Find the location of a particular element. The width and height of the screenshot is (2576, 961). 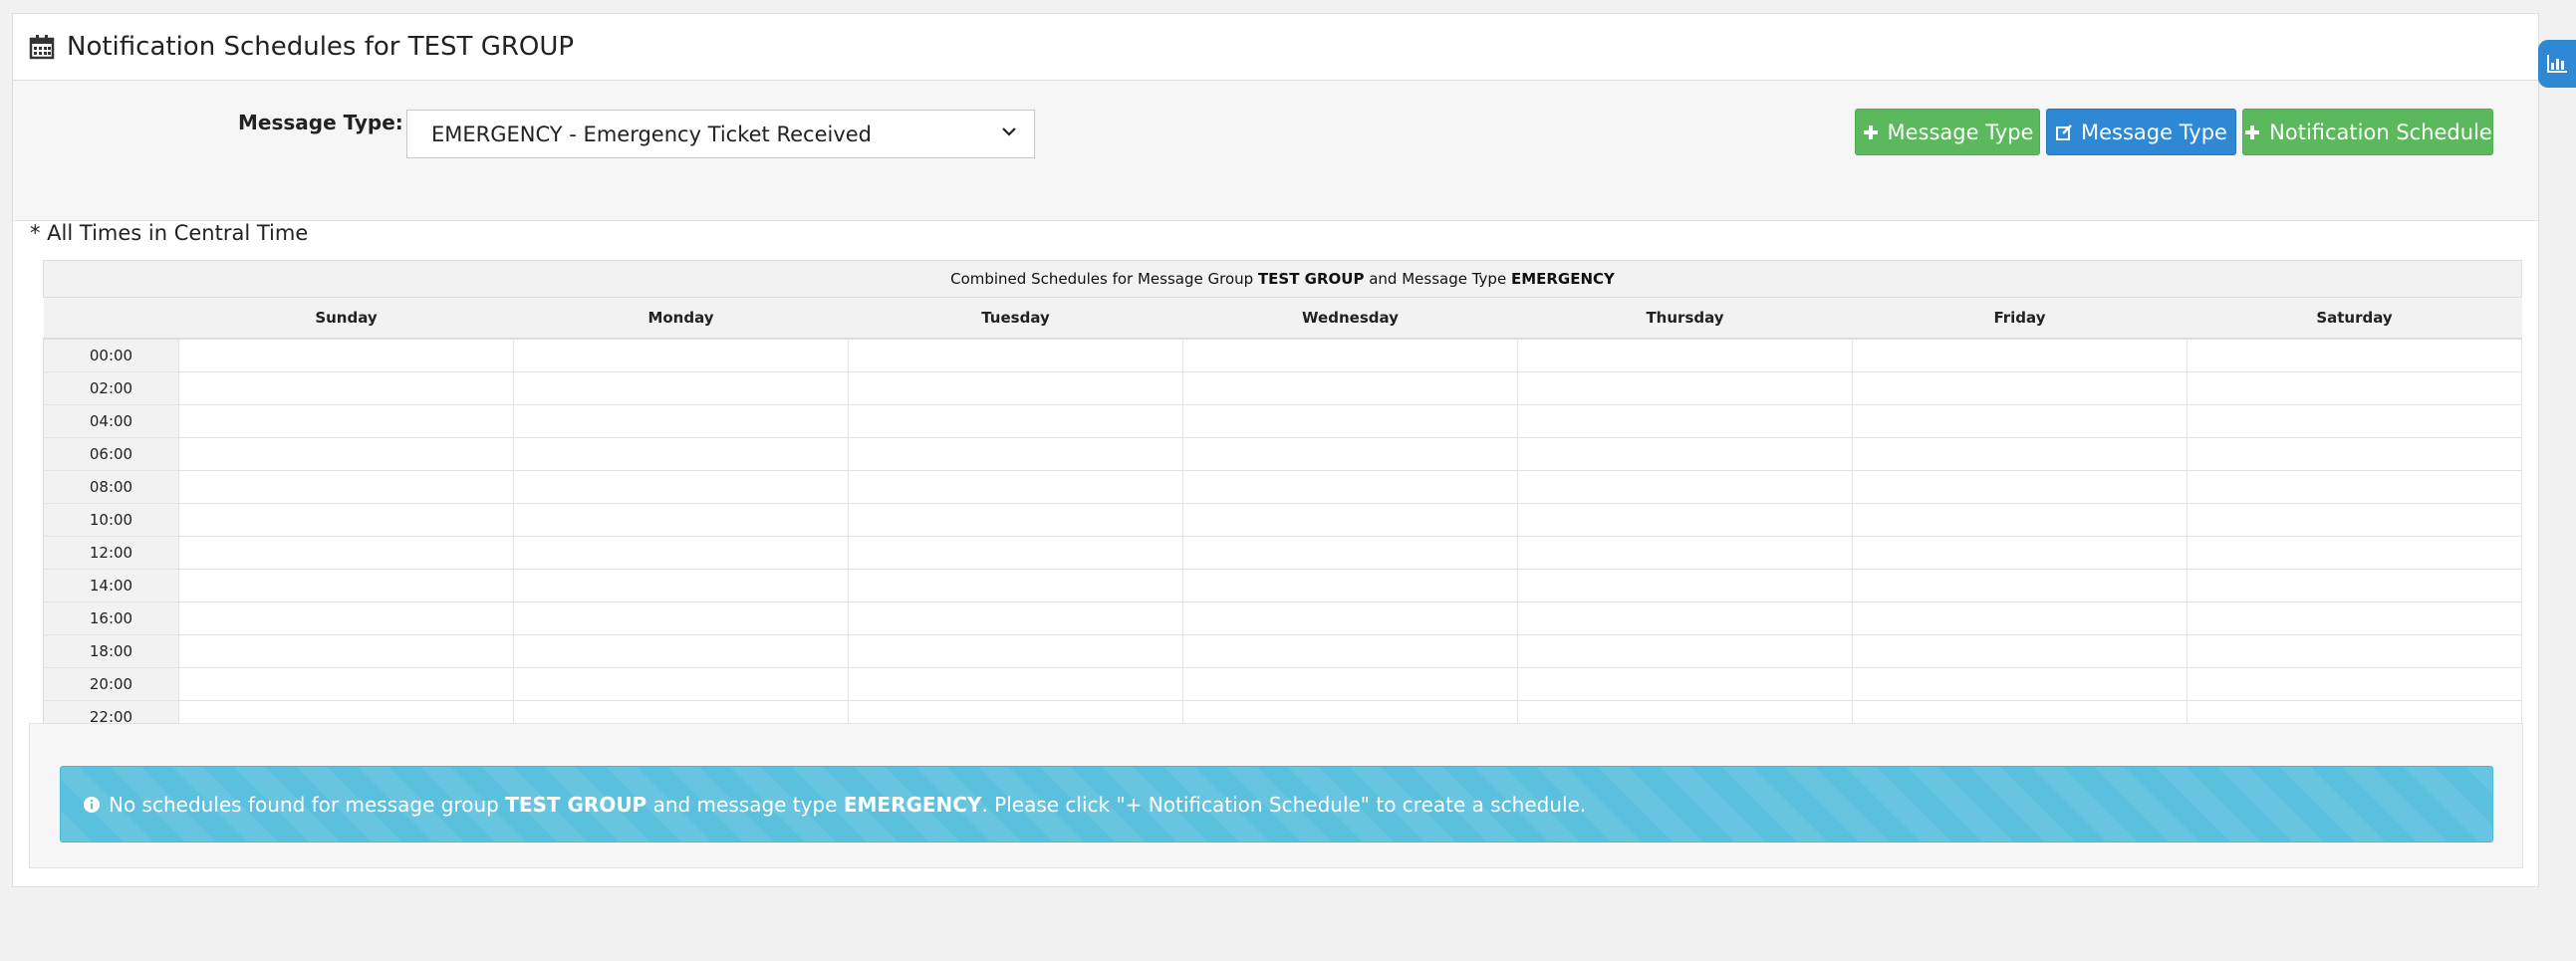

side-panel-toggle is located at coordinates (2557, 64).